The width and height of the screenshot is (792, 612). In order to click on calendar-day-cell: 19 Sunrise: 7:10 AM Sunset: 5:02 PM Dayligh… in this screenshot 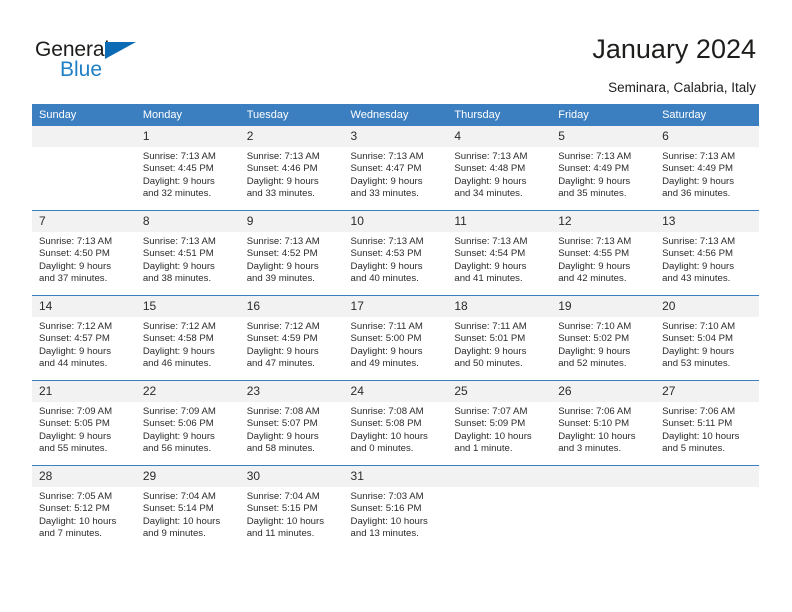, I will do `click(603, 338)`.